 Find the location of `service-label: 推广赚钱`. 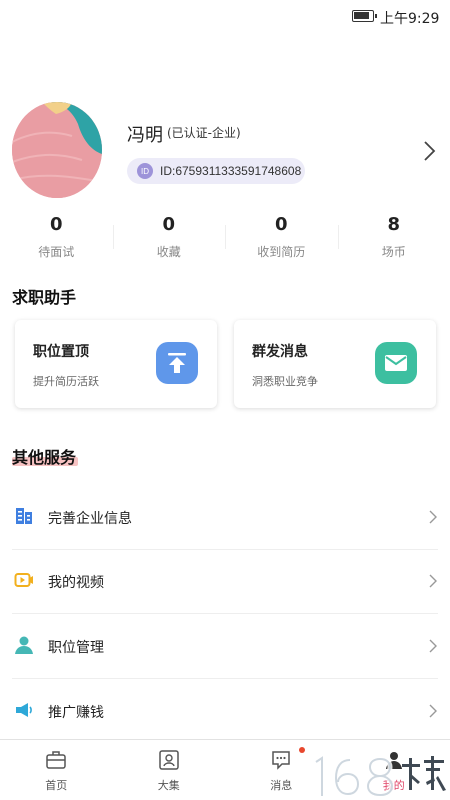

service-label: 推广赚钱 is located at coordinates (76, 713).